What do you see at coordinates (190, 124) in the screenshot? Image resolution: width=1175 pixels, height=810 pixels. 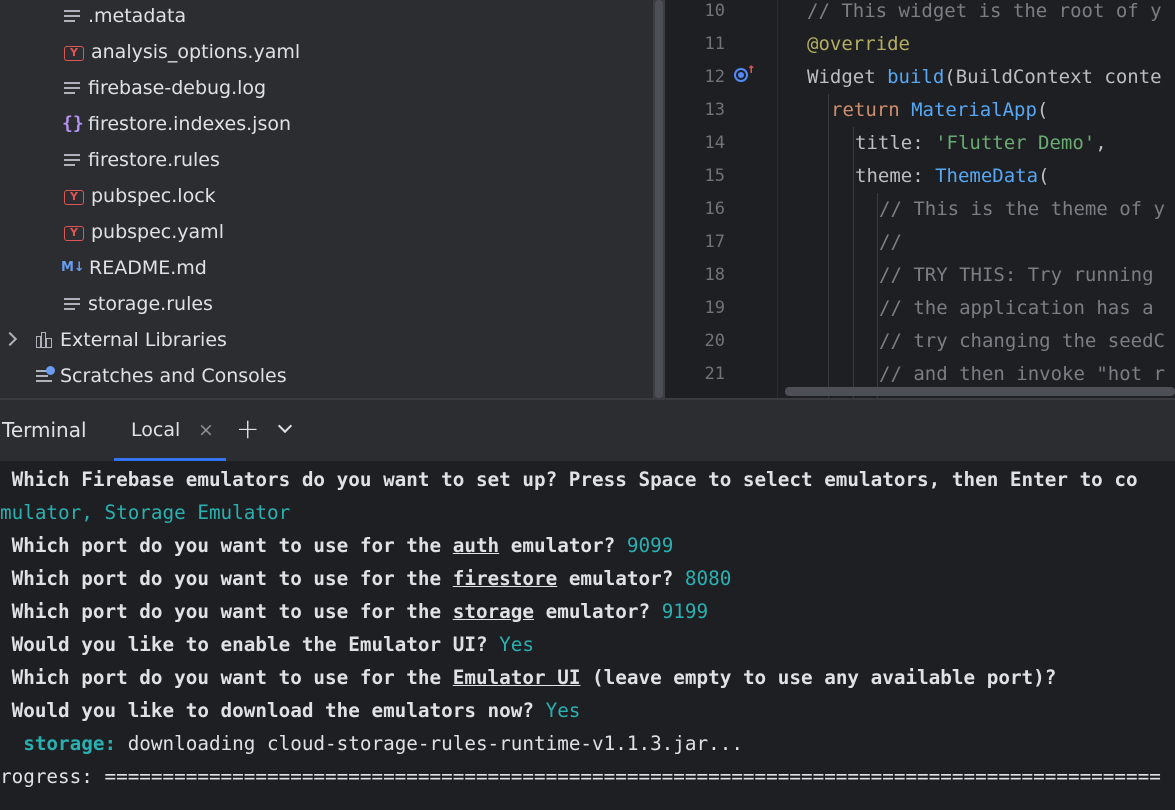 I see `file-name: firestore.indexes.json` at bounding box center [190, 124].